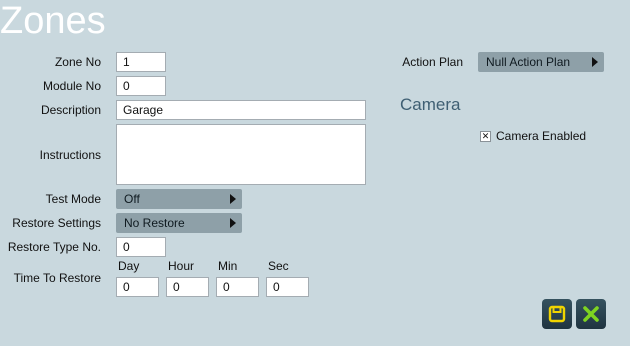  Describe the element at coordinates (241, 110) in the screenshot. I see `description-input` at that location.